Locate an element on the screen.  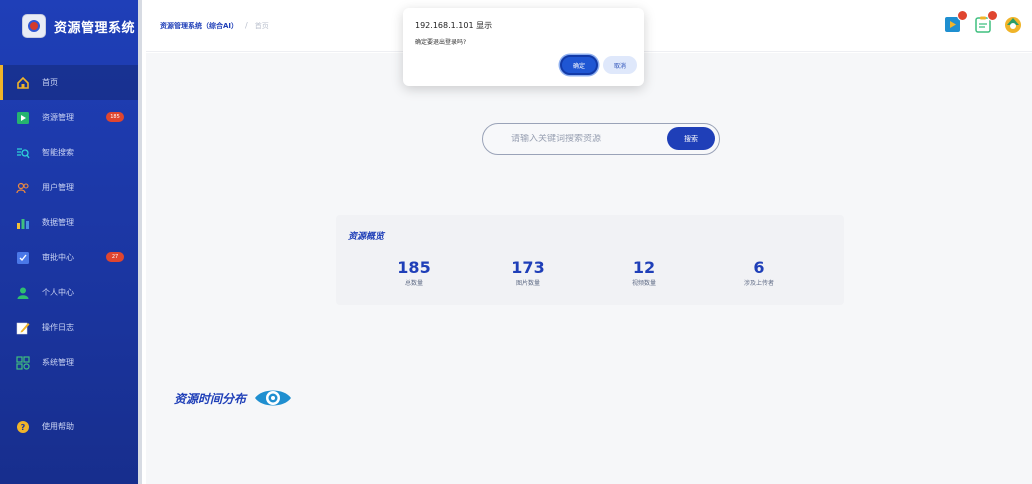
sidebar-item-label: 使用帮助 is located at coordinates (58, 426).